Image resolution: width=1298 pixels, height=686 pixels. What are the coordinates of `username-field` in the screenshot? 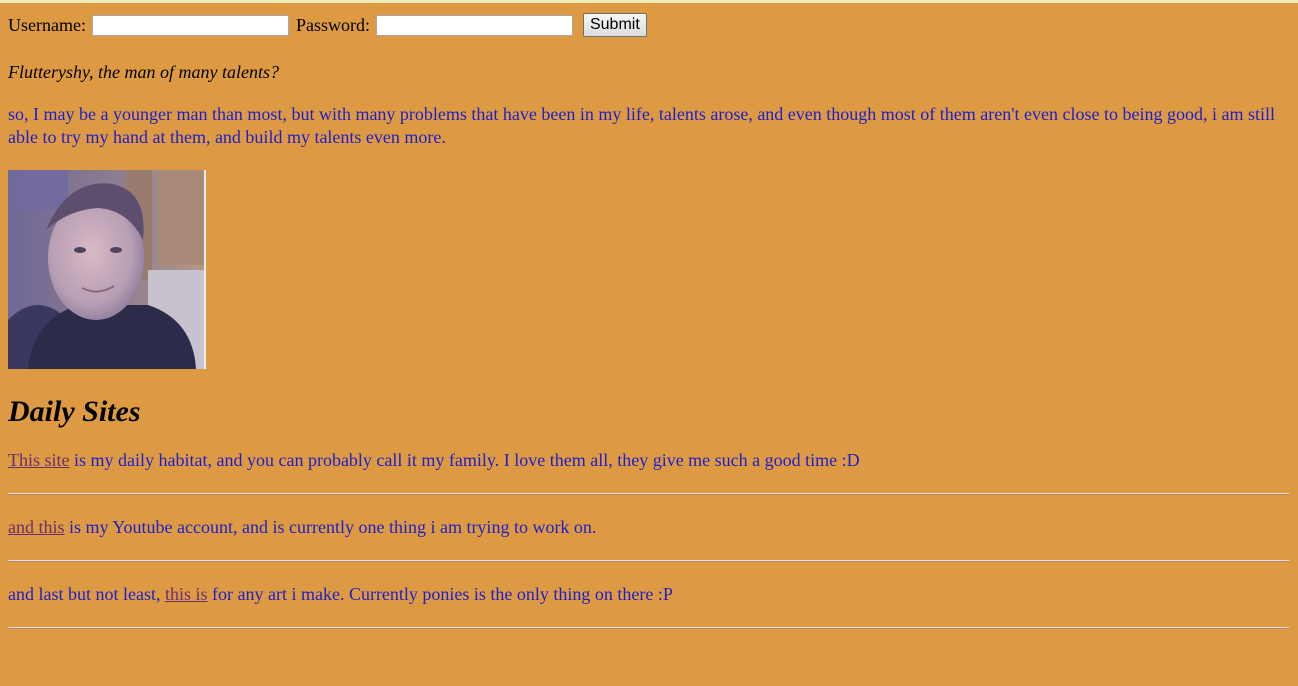 It's located at (190, 25).